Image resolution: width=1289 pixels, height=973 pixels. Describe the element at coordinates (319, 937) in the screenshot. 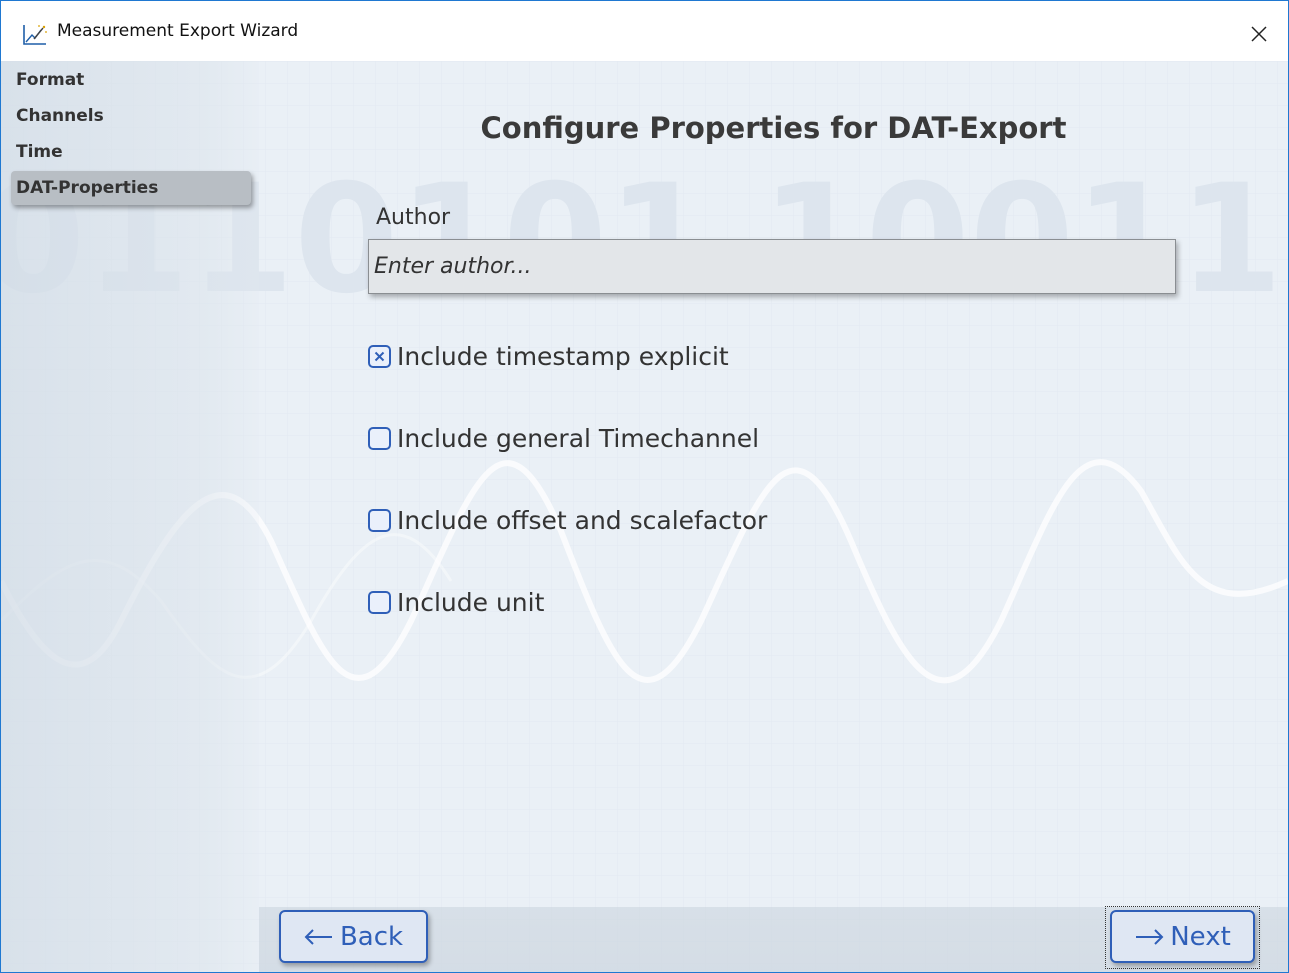

I see `arrow-left-icon` at that location.